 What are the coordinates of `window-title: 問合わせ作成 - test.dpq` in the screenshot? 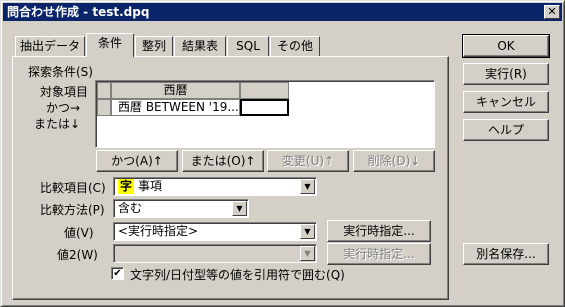 It's located at (78, 12).